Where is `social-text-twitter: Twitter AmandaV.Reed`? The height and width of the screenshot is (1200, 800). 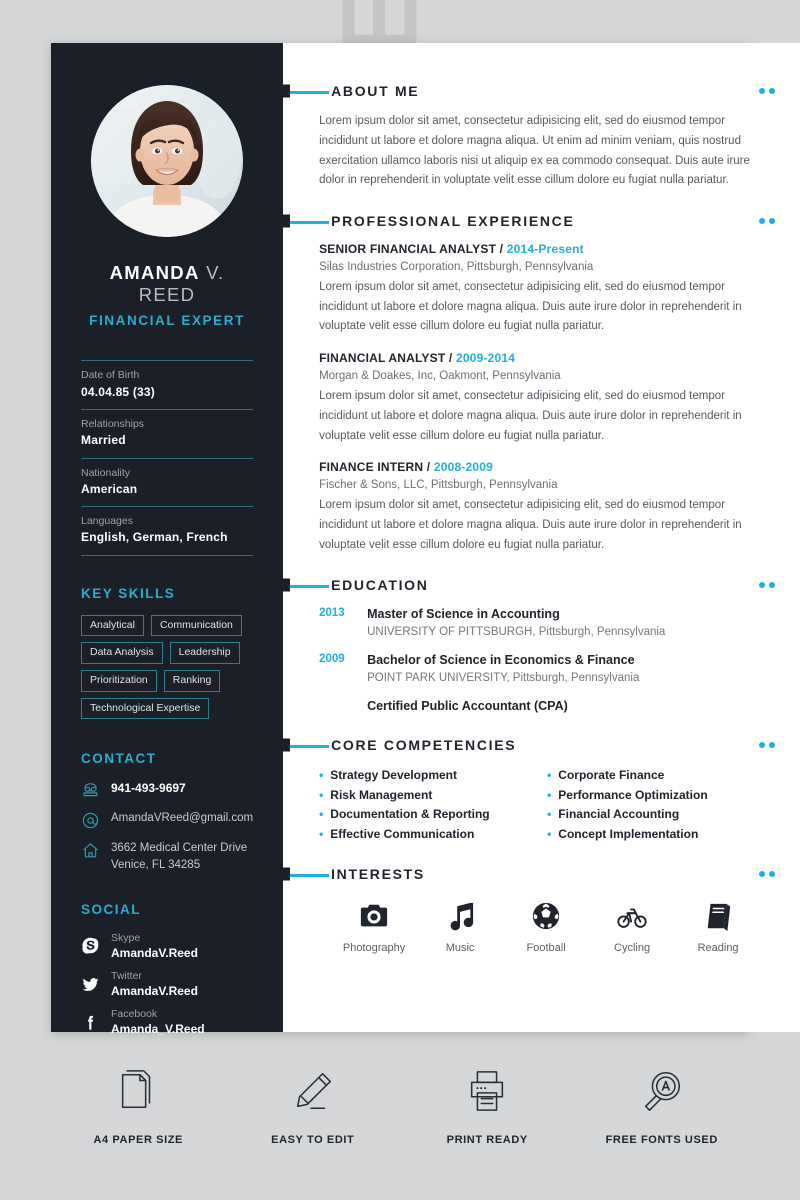 social-text-twitter: Twitter AmandaV.Reed is located at coordinates (154, 984).